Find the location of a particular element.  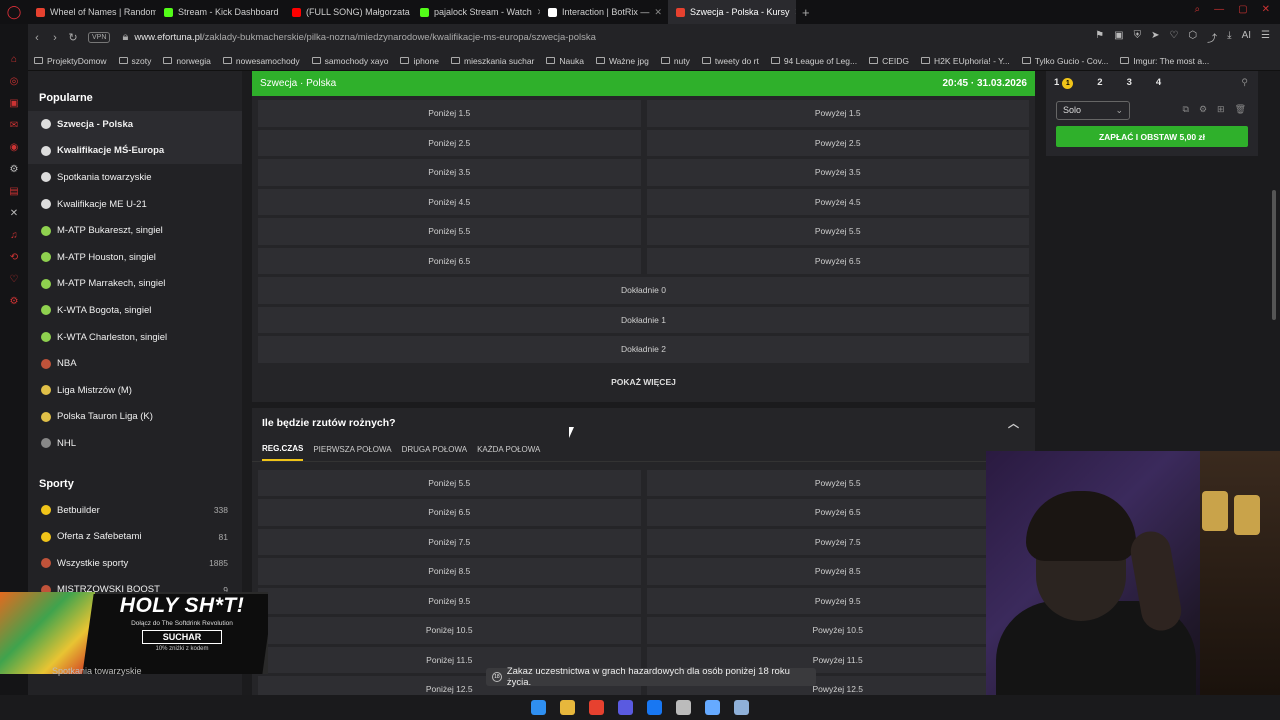

odds-cell: Powyżej 7.5 is located at coordinates (837, 541).